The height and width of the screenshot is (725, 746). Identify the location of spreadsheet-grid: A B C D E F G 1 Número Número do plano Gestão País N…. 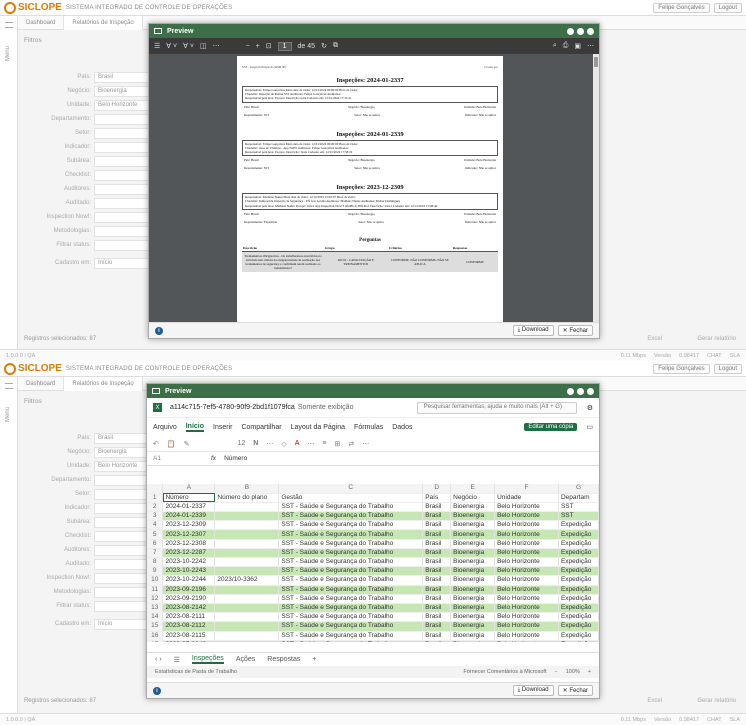
(373, 563).